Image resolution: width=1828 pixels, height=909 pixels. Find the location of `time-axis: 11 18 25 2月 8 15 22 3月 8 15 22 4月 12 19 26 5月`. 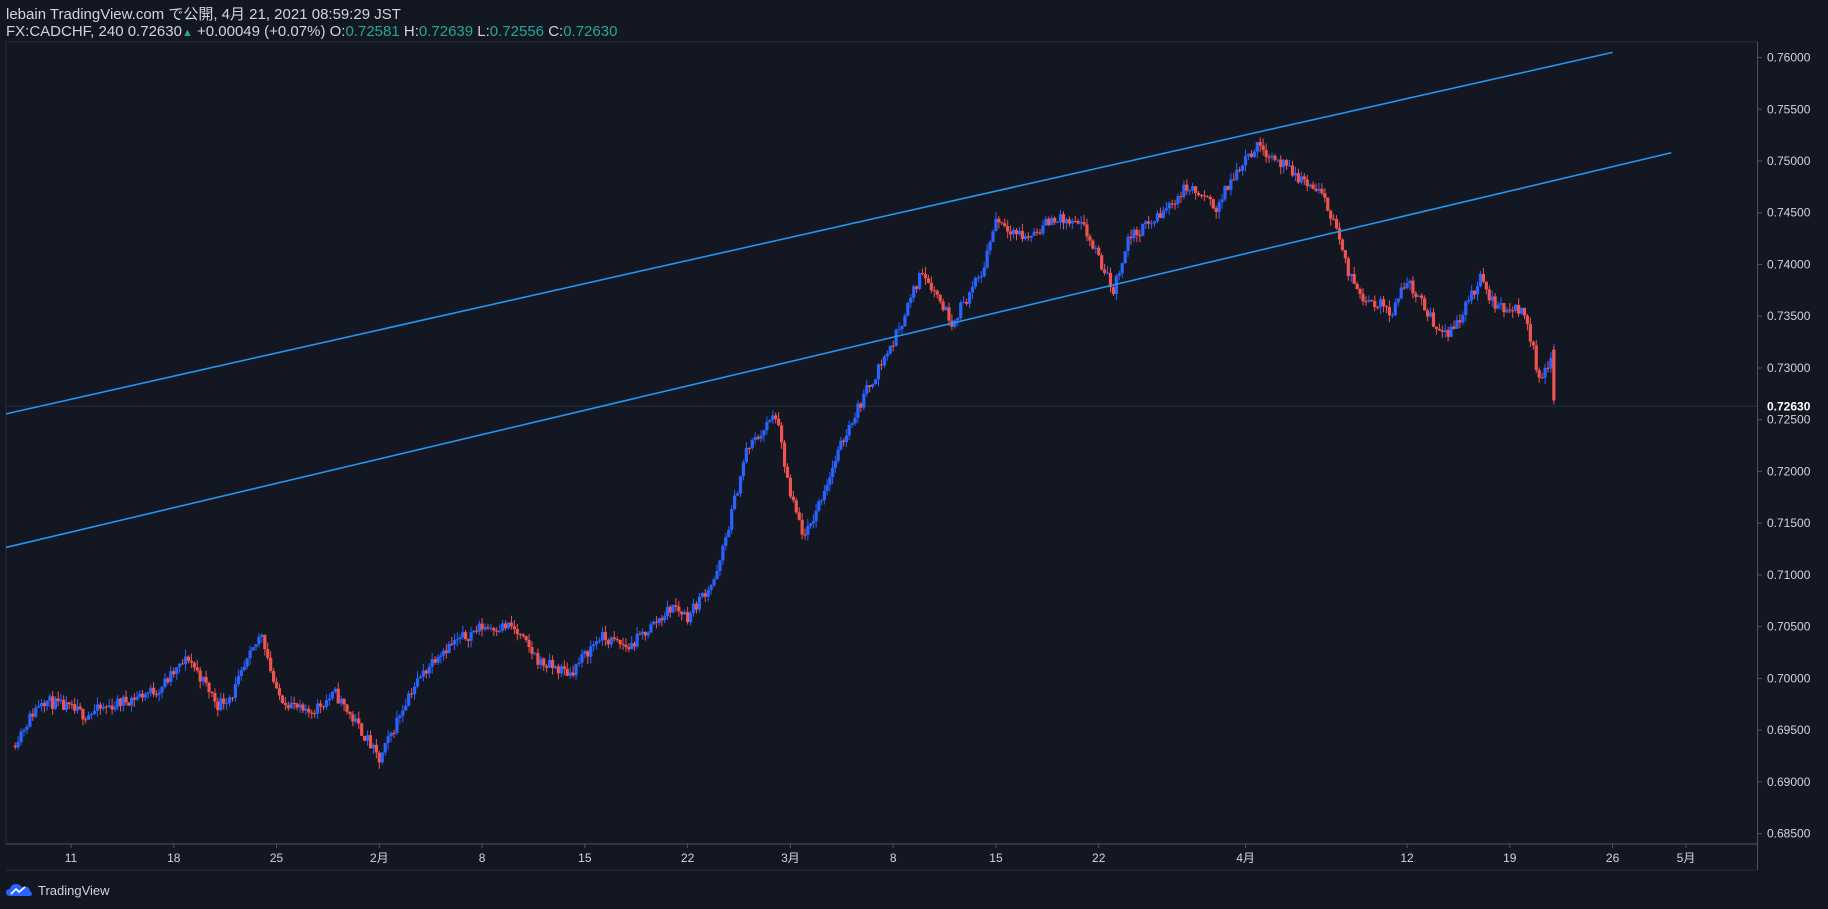

time-axis: 11 18 25 2月 8 15 22 3月 8 15 22 4月 12 19 26 5月 is located at coordinates (880, 854).